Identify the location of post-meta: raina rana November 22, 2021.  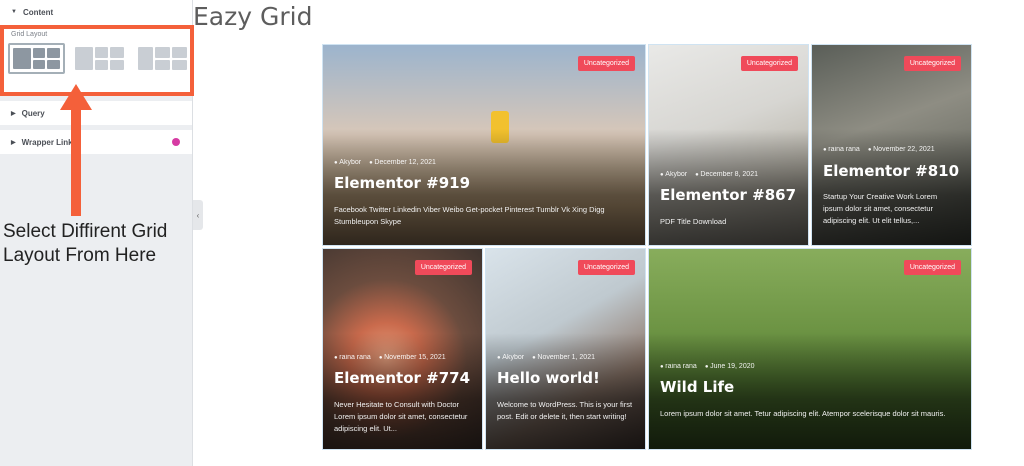
(878, 149).